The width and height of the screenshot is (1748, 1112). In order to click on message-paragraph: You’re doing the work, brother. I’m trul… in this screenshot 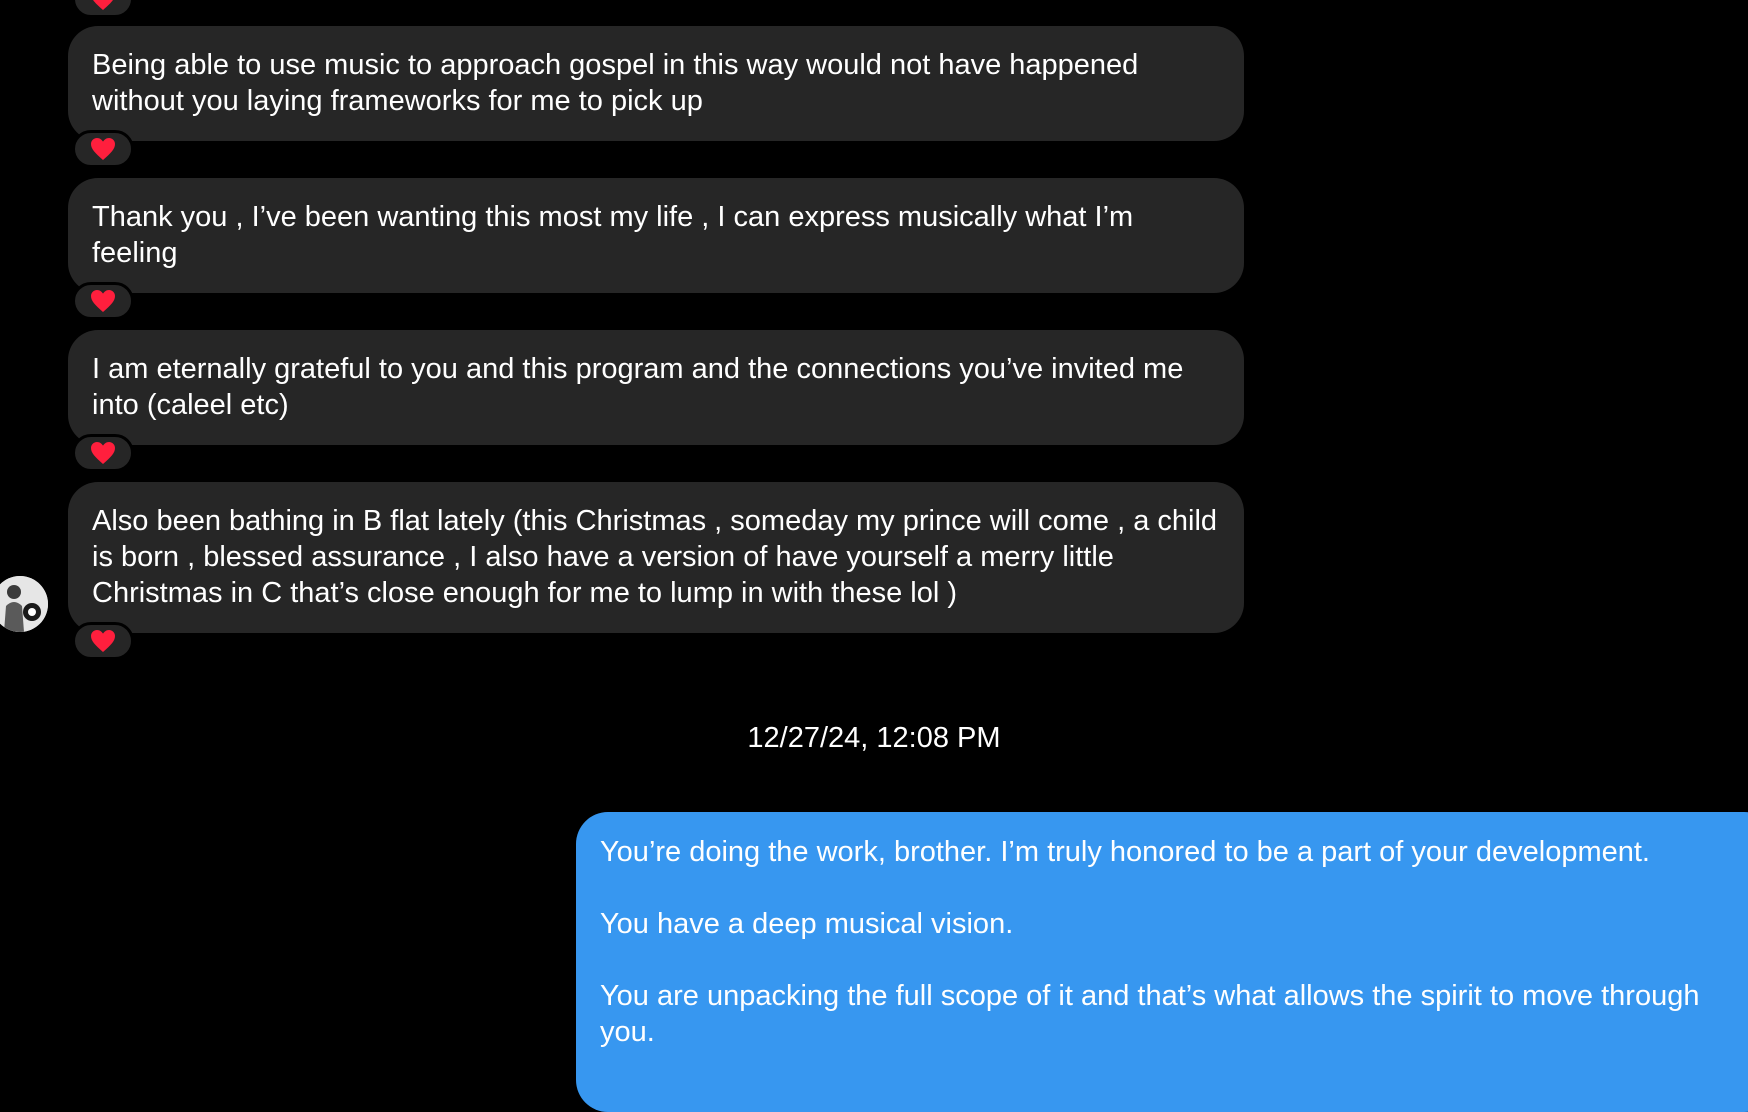, I will do `click(1125, 852)`.